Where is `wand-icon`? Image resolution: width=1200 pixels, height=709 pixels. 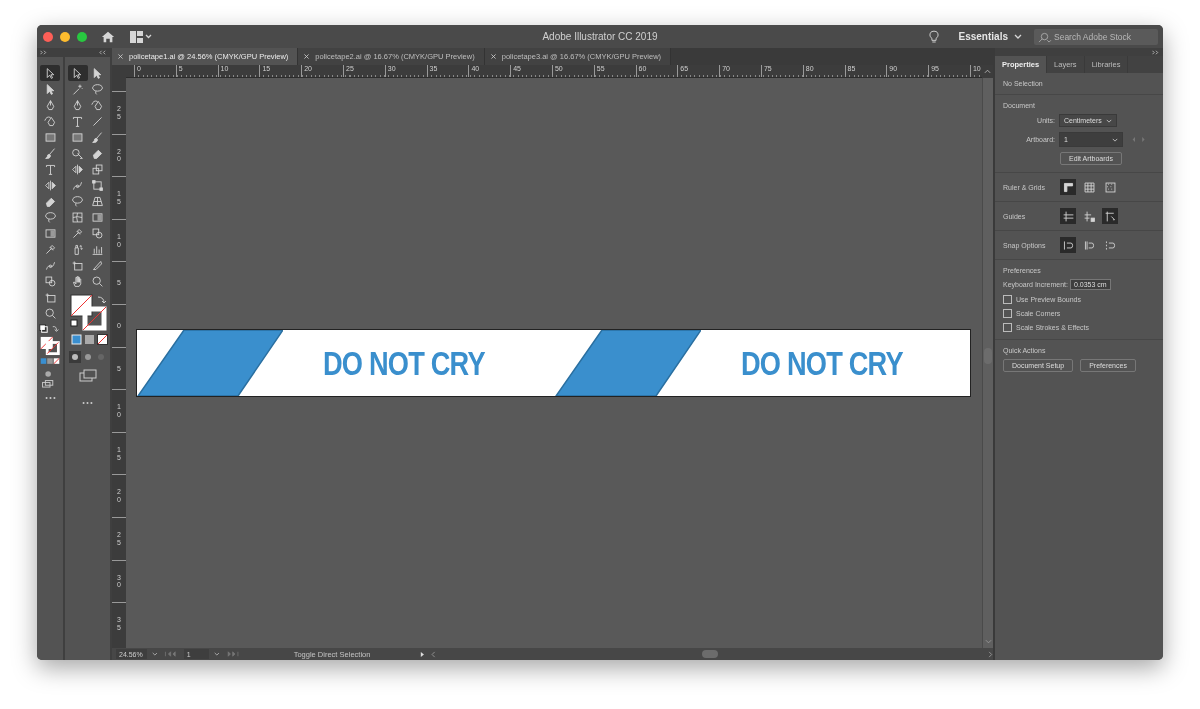 wand-icon is located at coordinates (77, 89).